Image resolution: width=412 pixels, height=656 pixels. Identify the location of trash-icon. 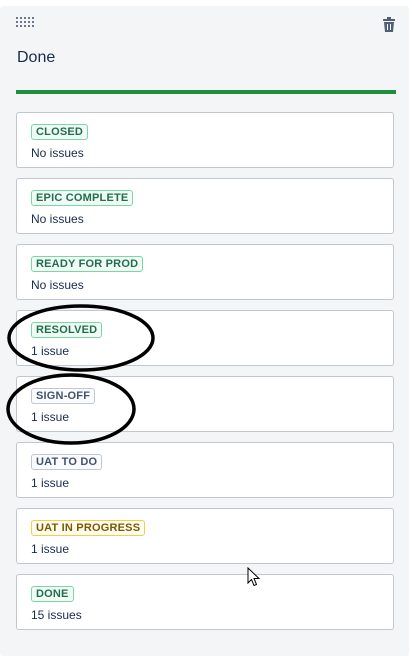
(389, 25).